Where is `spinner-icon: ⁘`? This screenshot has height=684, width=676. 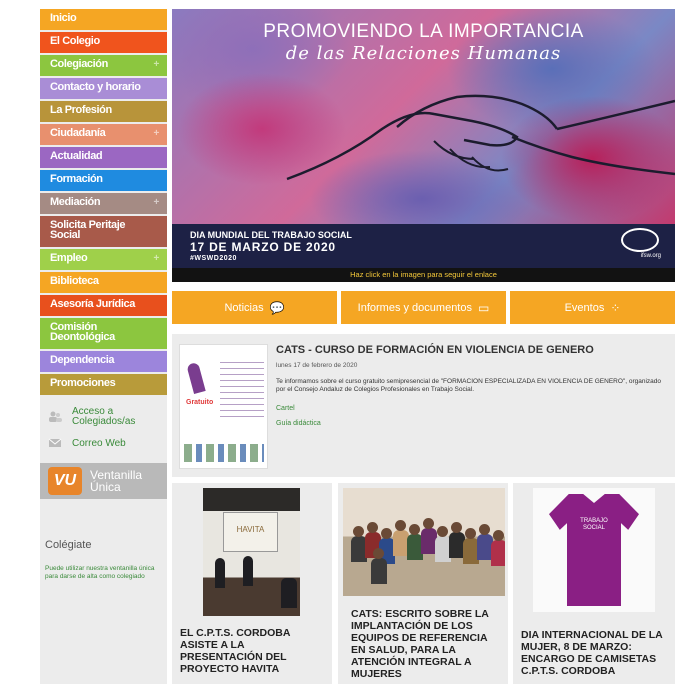 spinner-icon: ⁘ is located at coordinates (615, 307).